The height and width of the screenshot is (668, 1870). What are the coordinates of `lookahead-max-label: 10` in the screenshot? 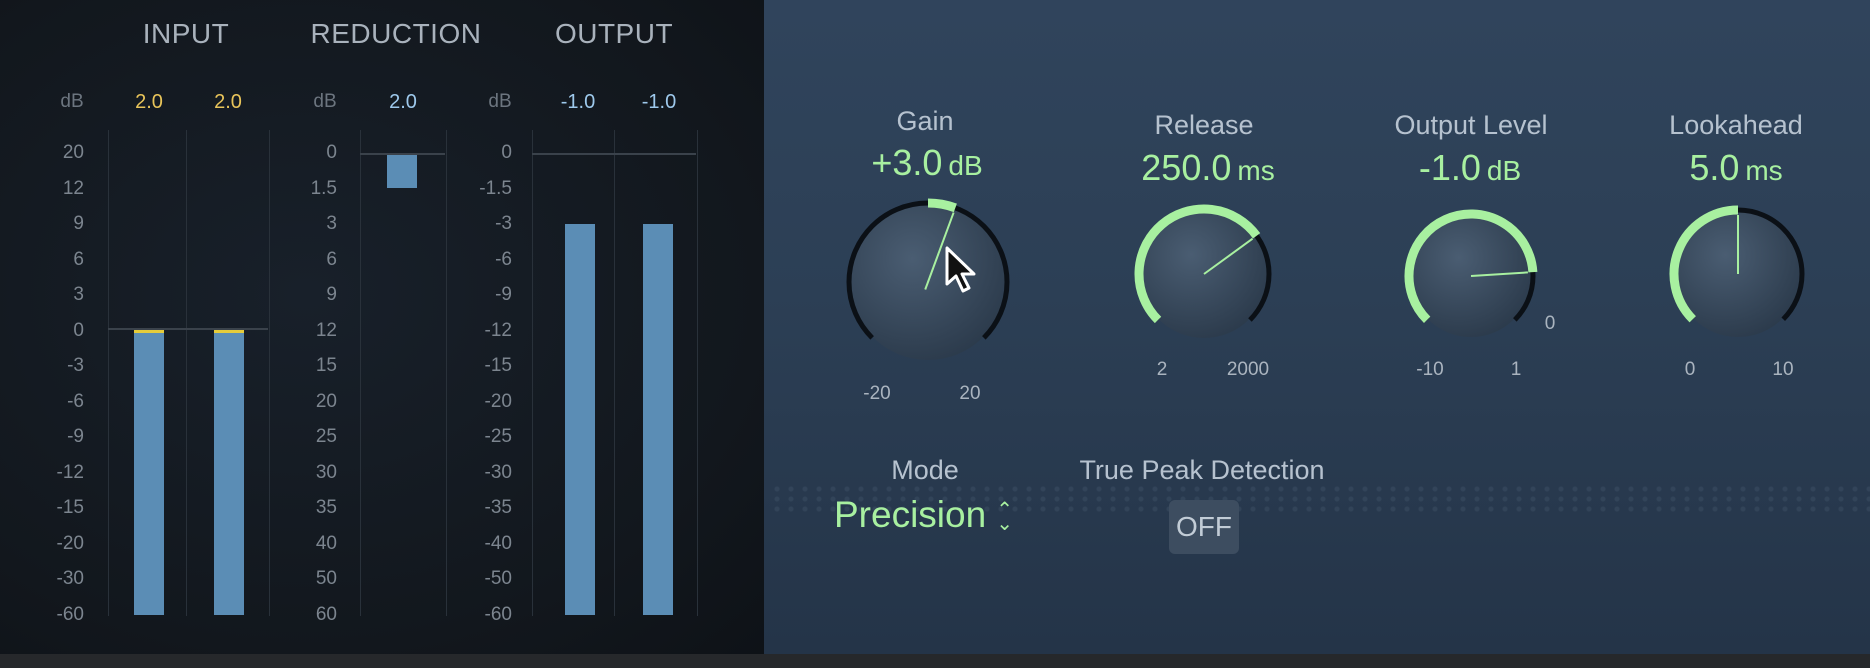 It's located at (1783, 369).